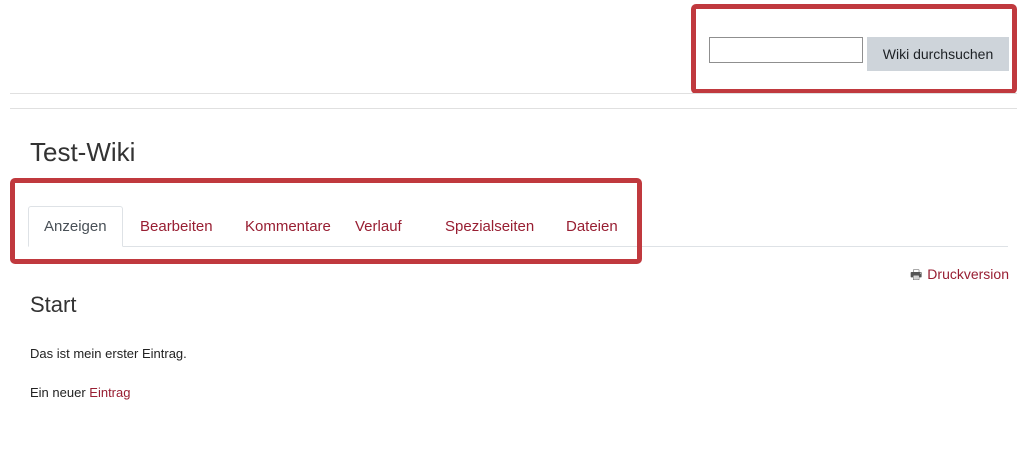 The height and width of the screenshot is (462, 1017). Describe the element at coordinates (83, 152) in the screenshot. I see `page-title: Test-Wiki` at that location.